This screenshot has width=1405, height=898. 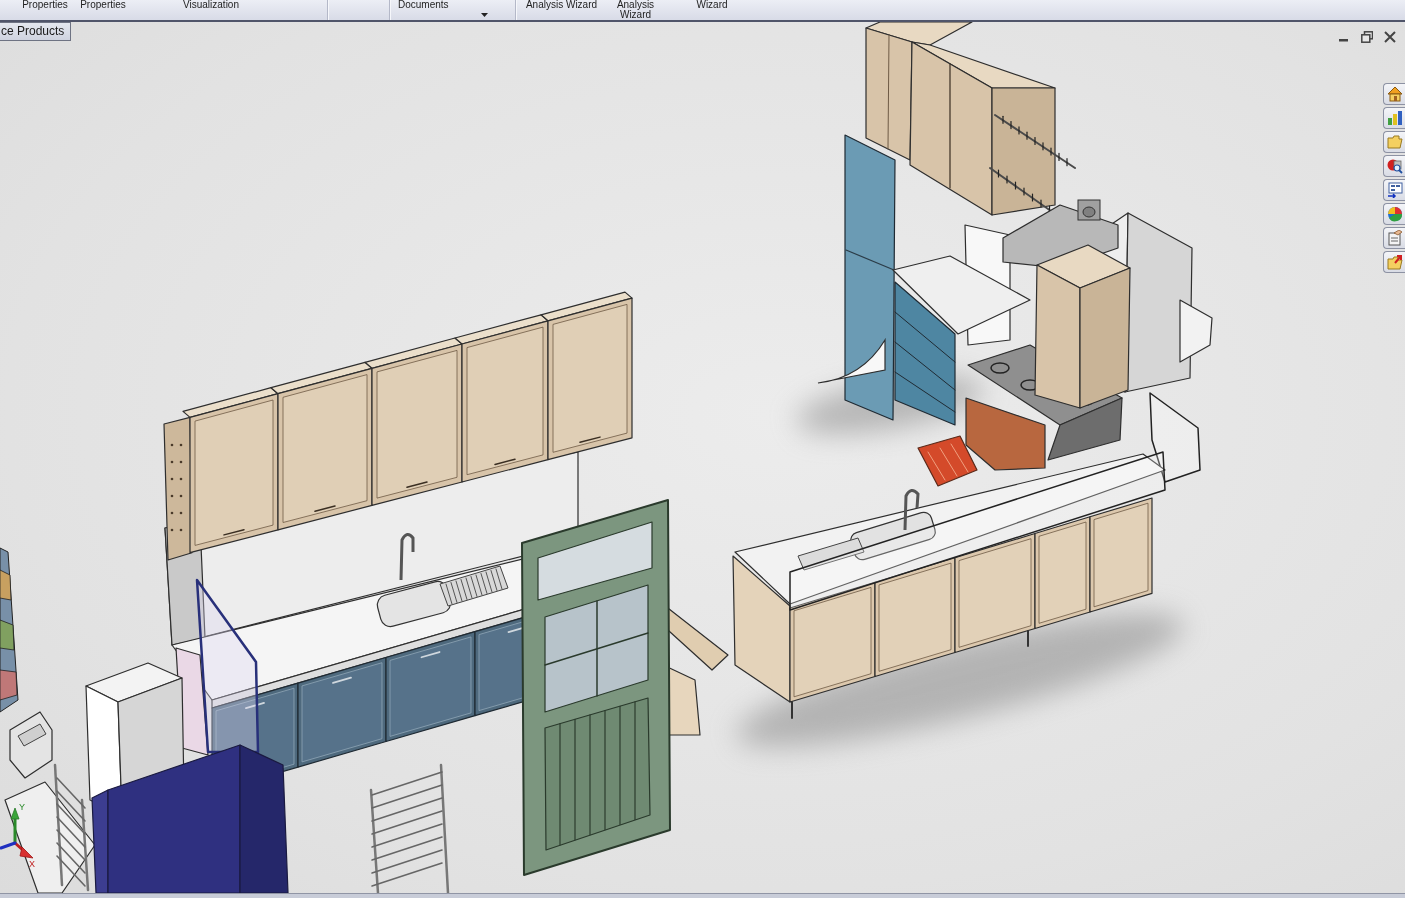 I want to click on wall-shelf, so click(x=1196, y=331).